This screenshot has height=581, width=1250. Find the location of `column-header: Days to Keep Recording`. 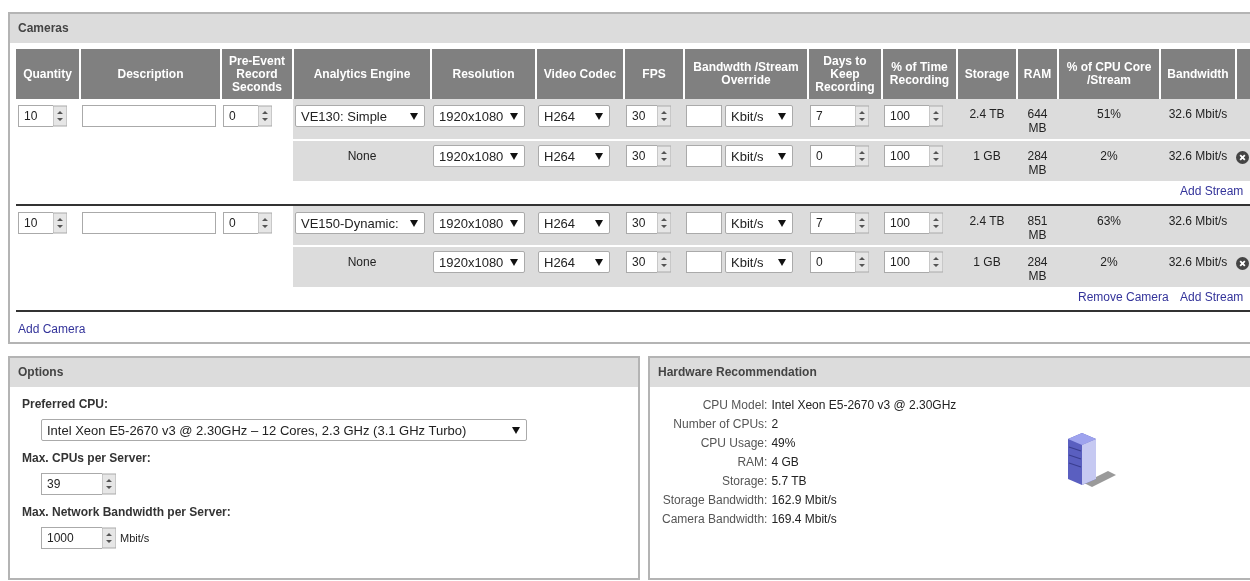

column-header: Days to Keep Recording is located at coordinates (845, 74).